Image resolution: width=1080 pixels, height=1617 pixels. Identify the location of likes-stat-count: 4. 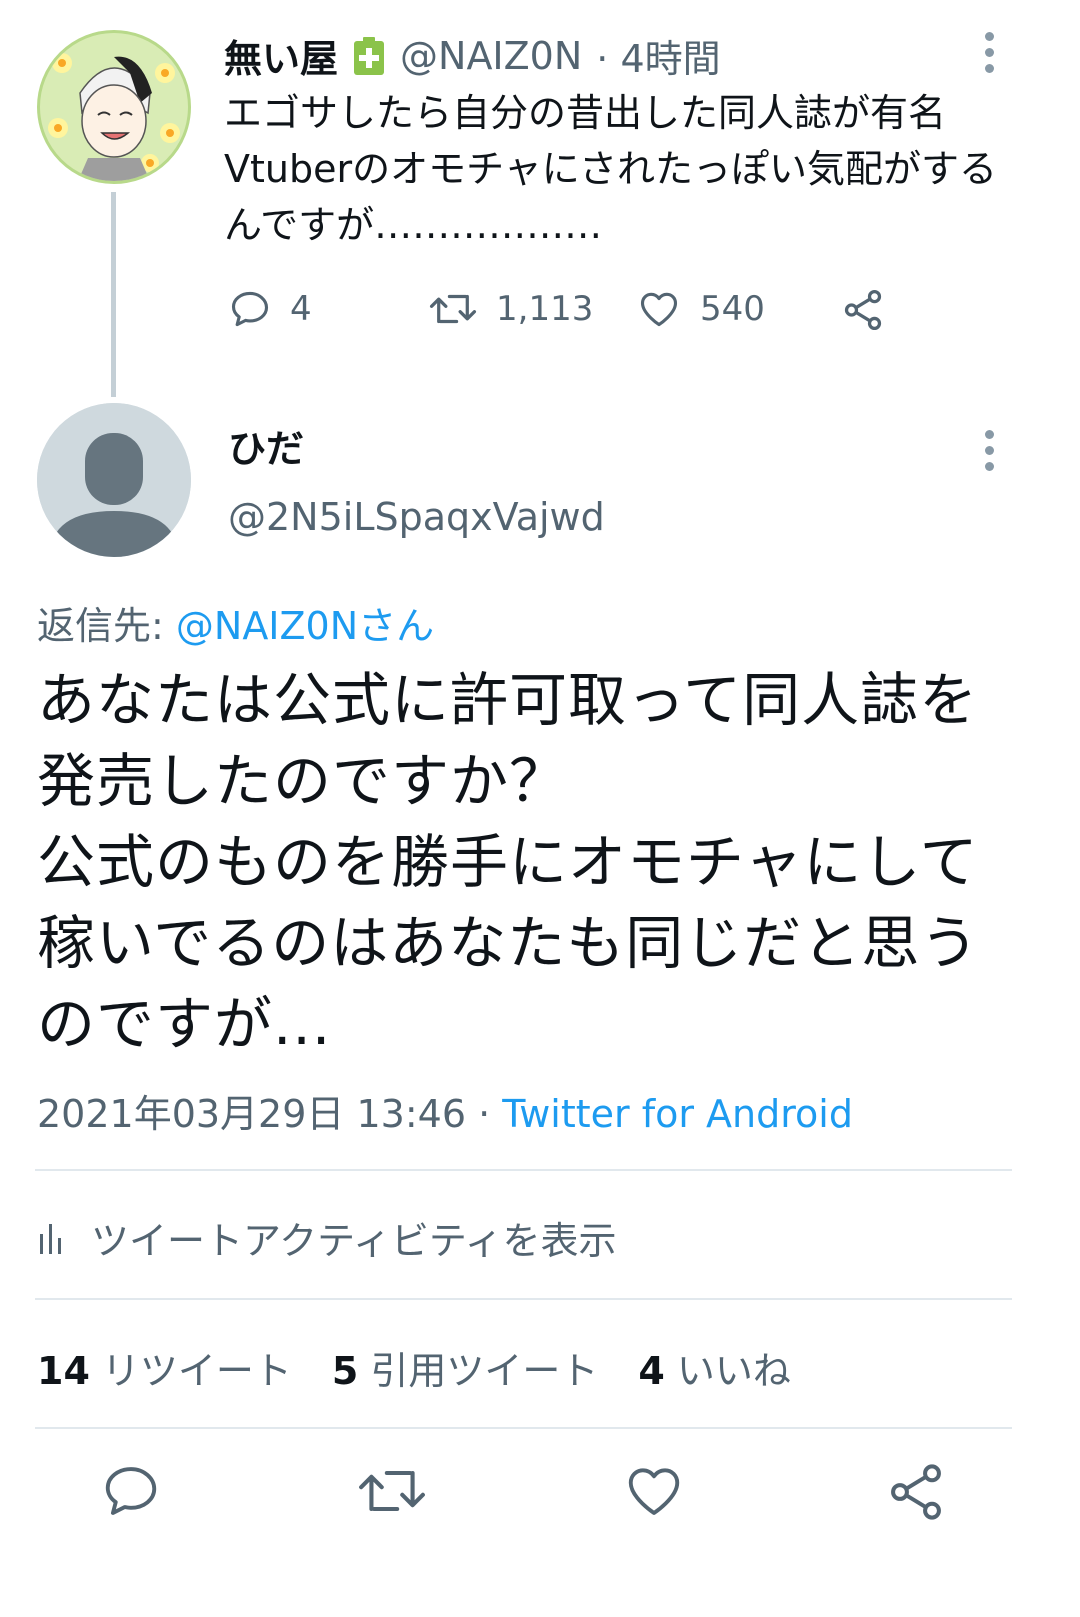
(651, 1371).